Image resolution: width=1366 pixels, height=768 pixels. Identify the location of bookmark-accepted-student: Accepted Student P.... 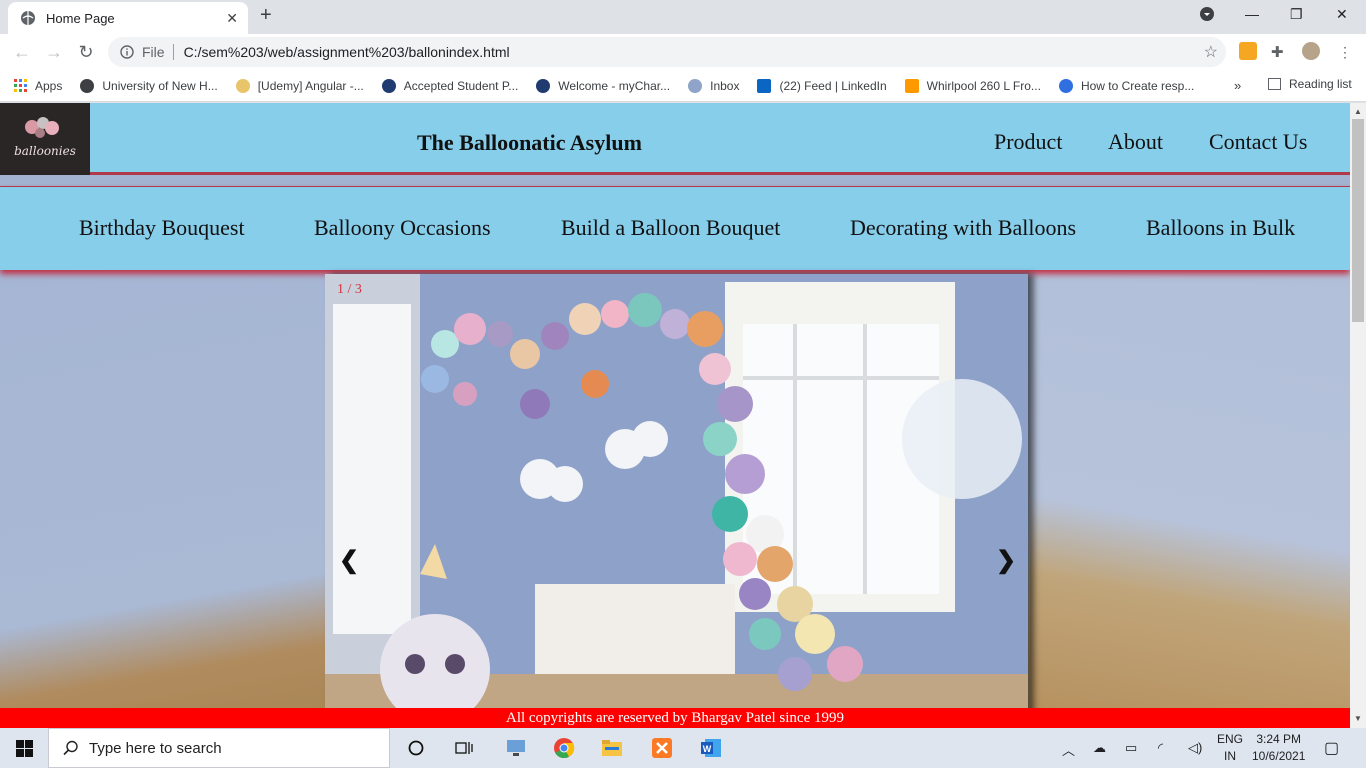
(450, 85).